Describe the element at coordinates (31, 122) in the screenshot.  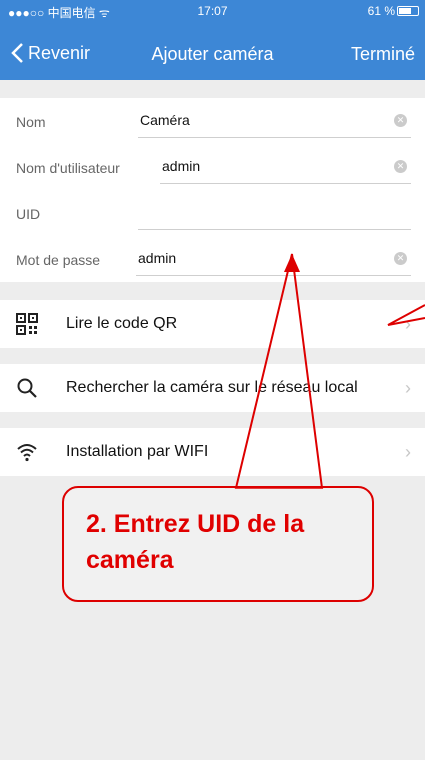
I see `name-label: Nom` at that location.